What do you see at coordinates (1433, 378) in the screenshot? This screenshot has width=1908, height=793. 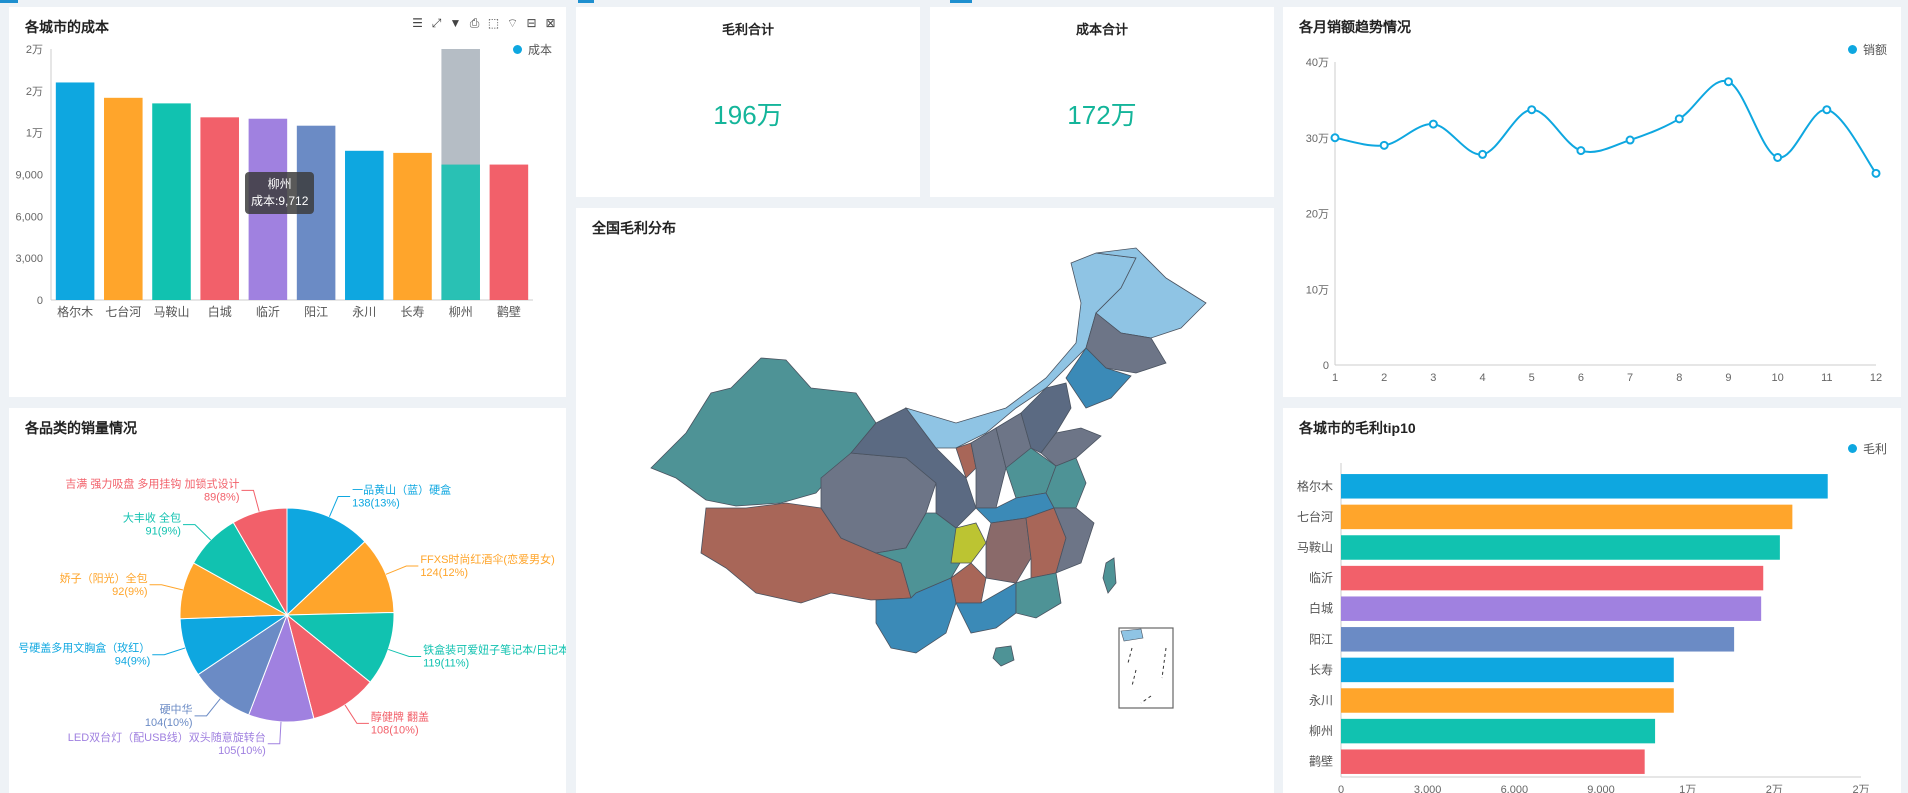 I see `x-tick-label: 3` at bounding box center [1433, 378].